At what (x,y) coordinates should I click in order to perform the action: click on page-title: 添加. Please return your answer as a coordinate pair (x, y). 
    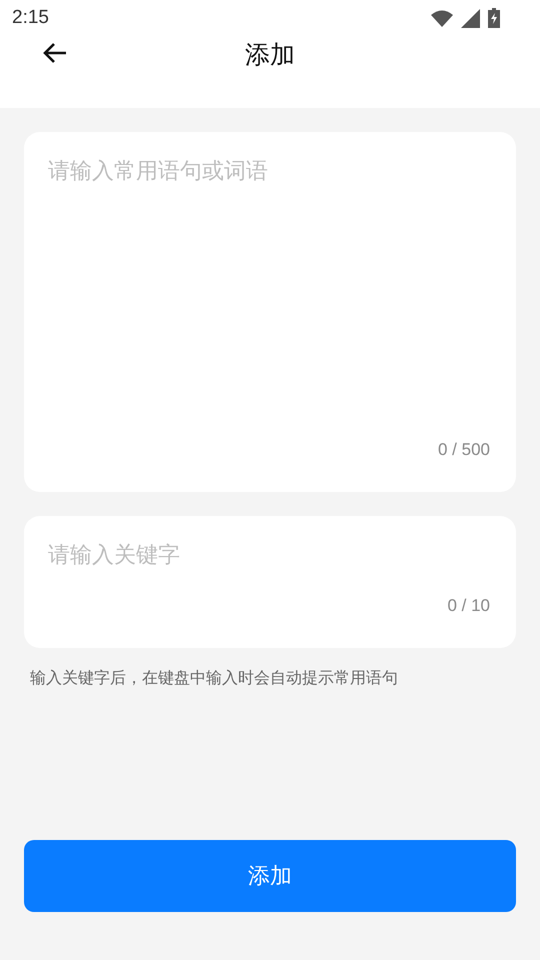
    Looking at the image, I should click on (270, 54).